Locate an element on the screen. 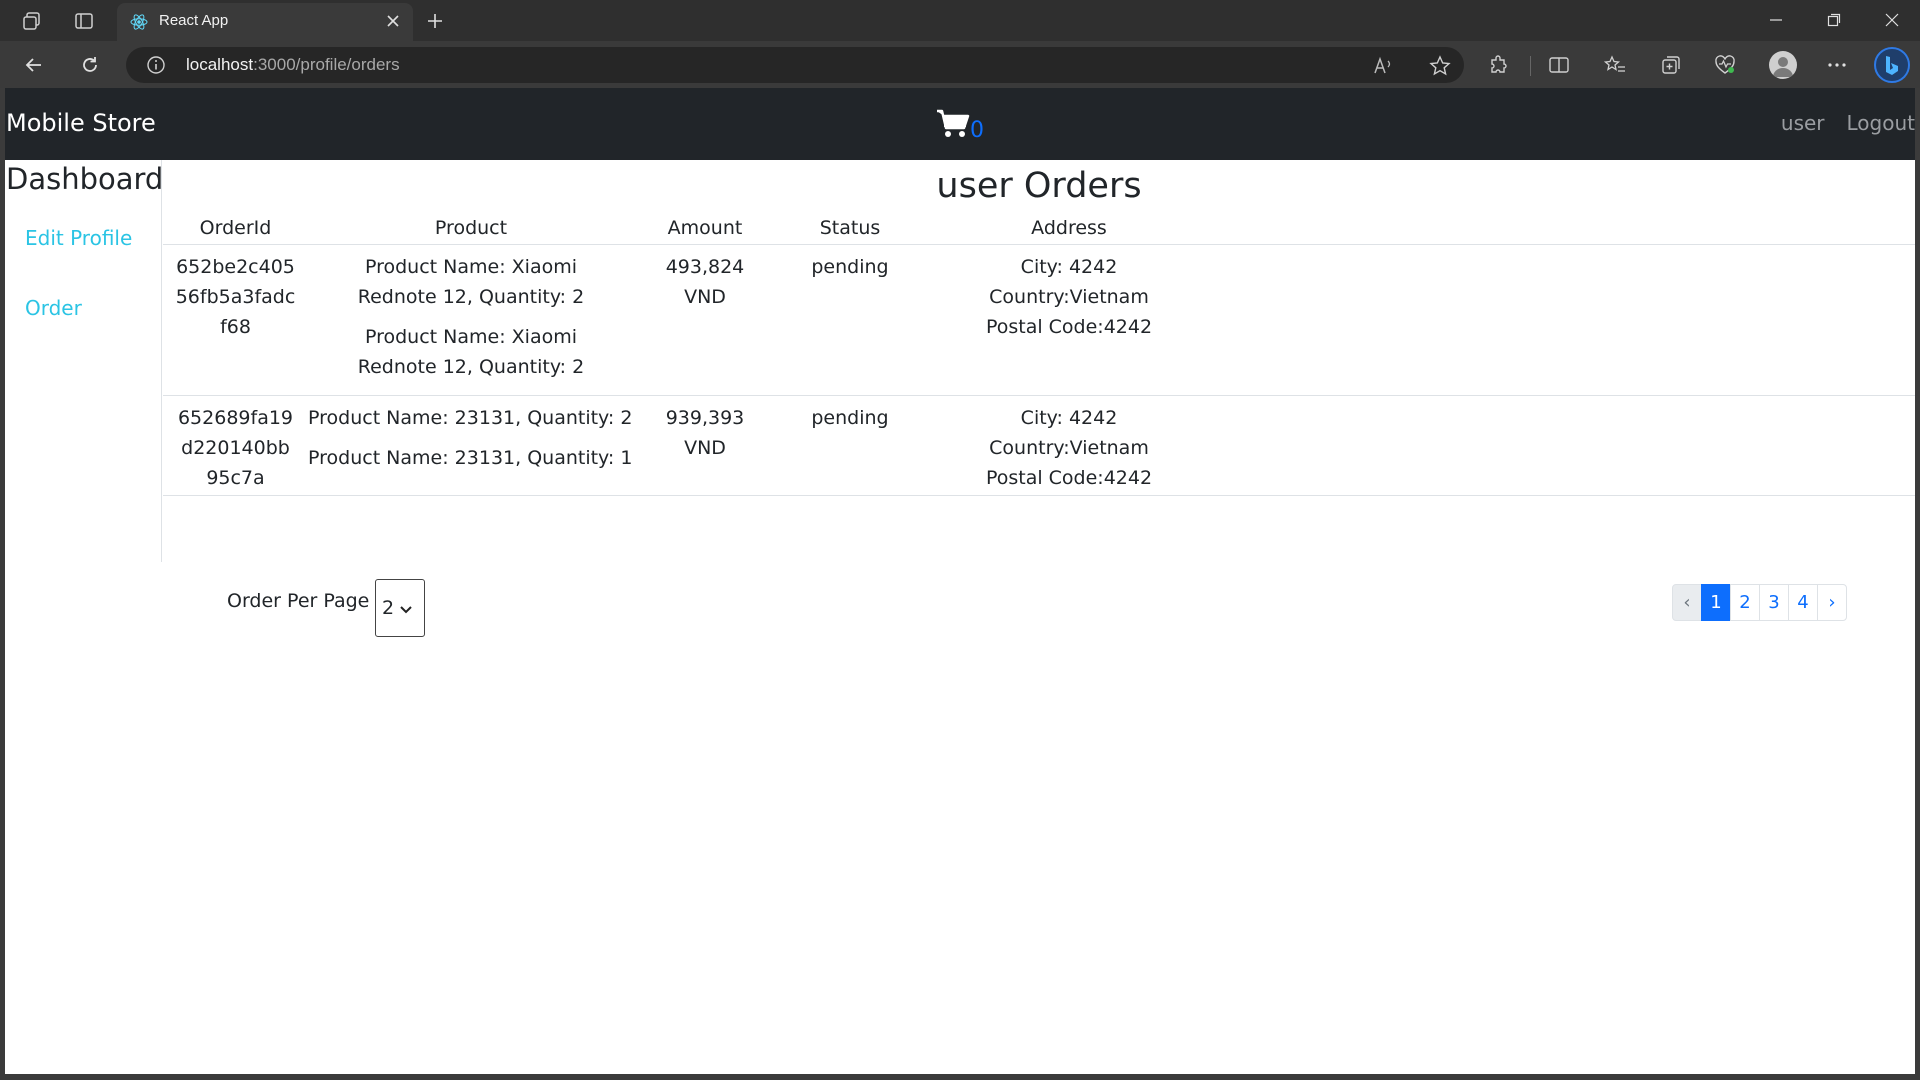 The image size is (1920, 1080). close-tab-icon is located at coordinates (393, 21).